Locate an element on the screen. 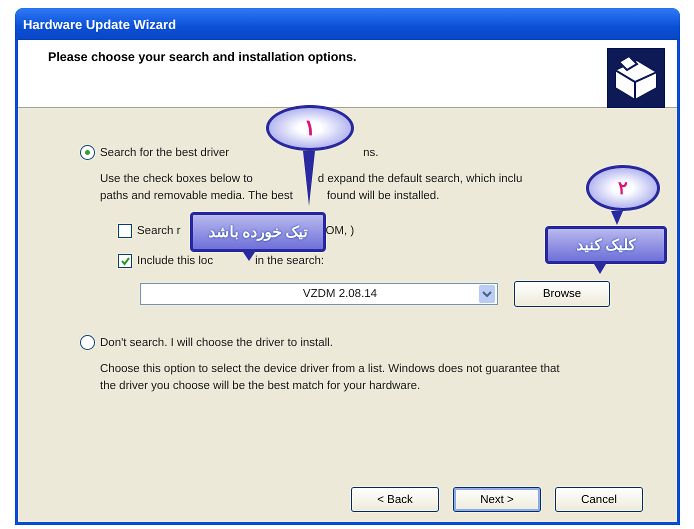  checkbox-label: in the search: is located at coordinates (289, 261).